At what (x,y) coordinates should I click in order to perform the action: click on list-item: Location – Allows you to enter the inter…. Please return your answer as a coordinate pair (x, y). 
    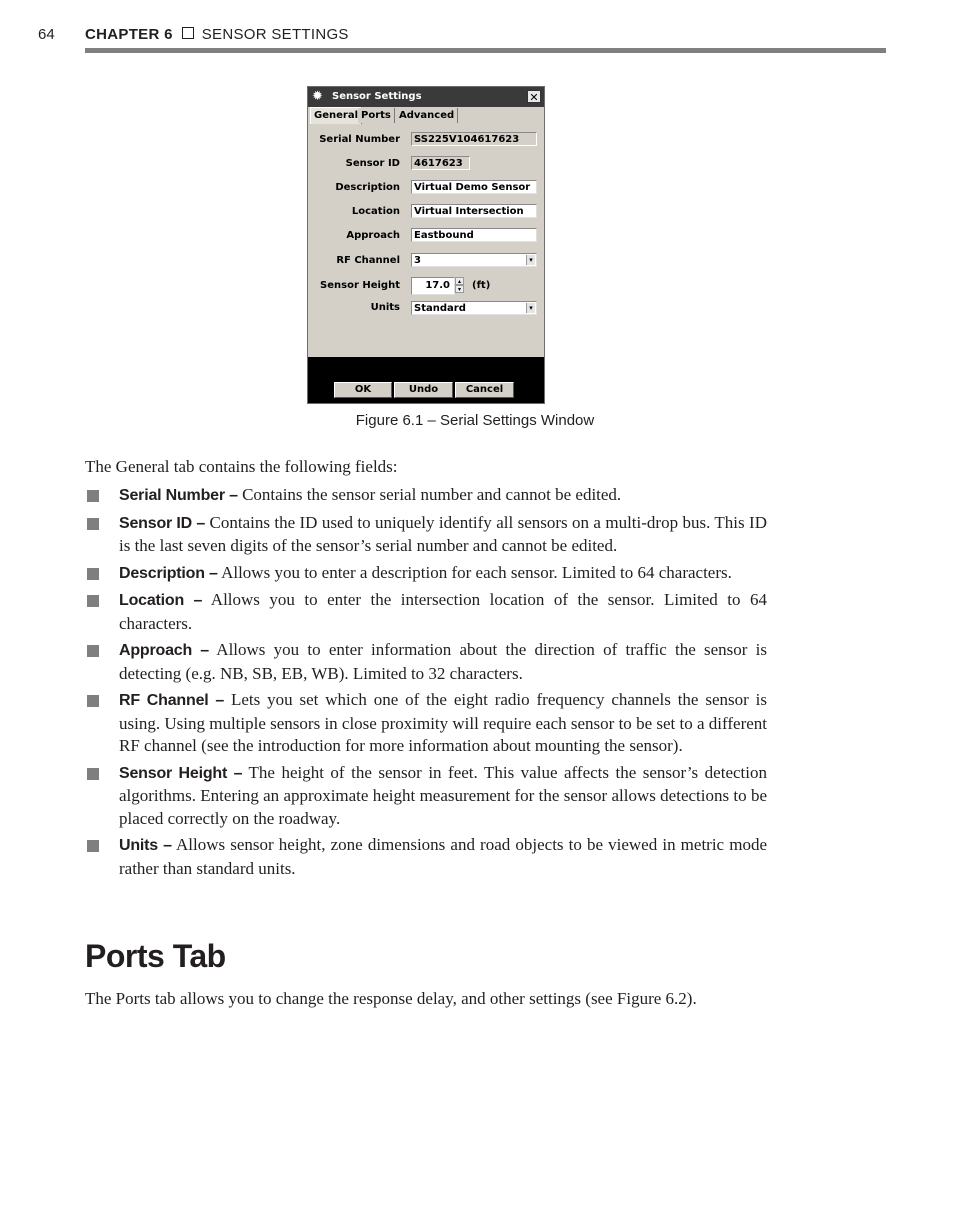
    Looking at the image, I should click on (426, 612).